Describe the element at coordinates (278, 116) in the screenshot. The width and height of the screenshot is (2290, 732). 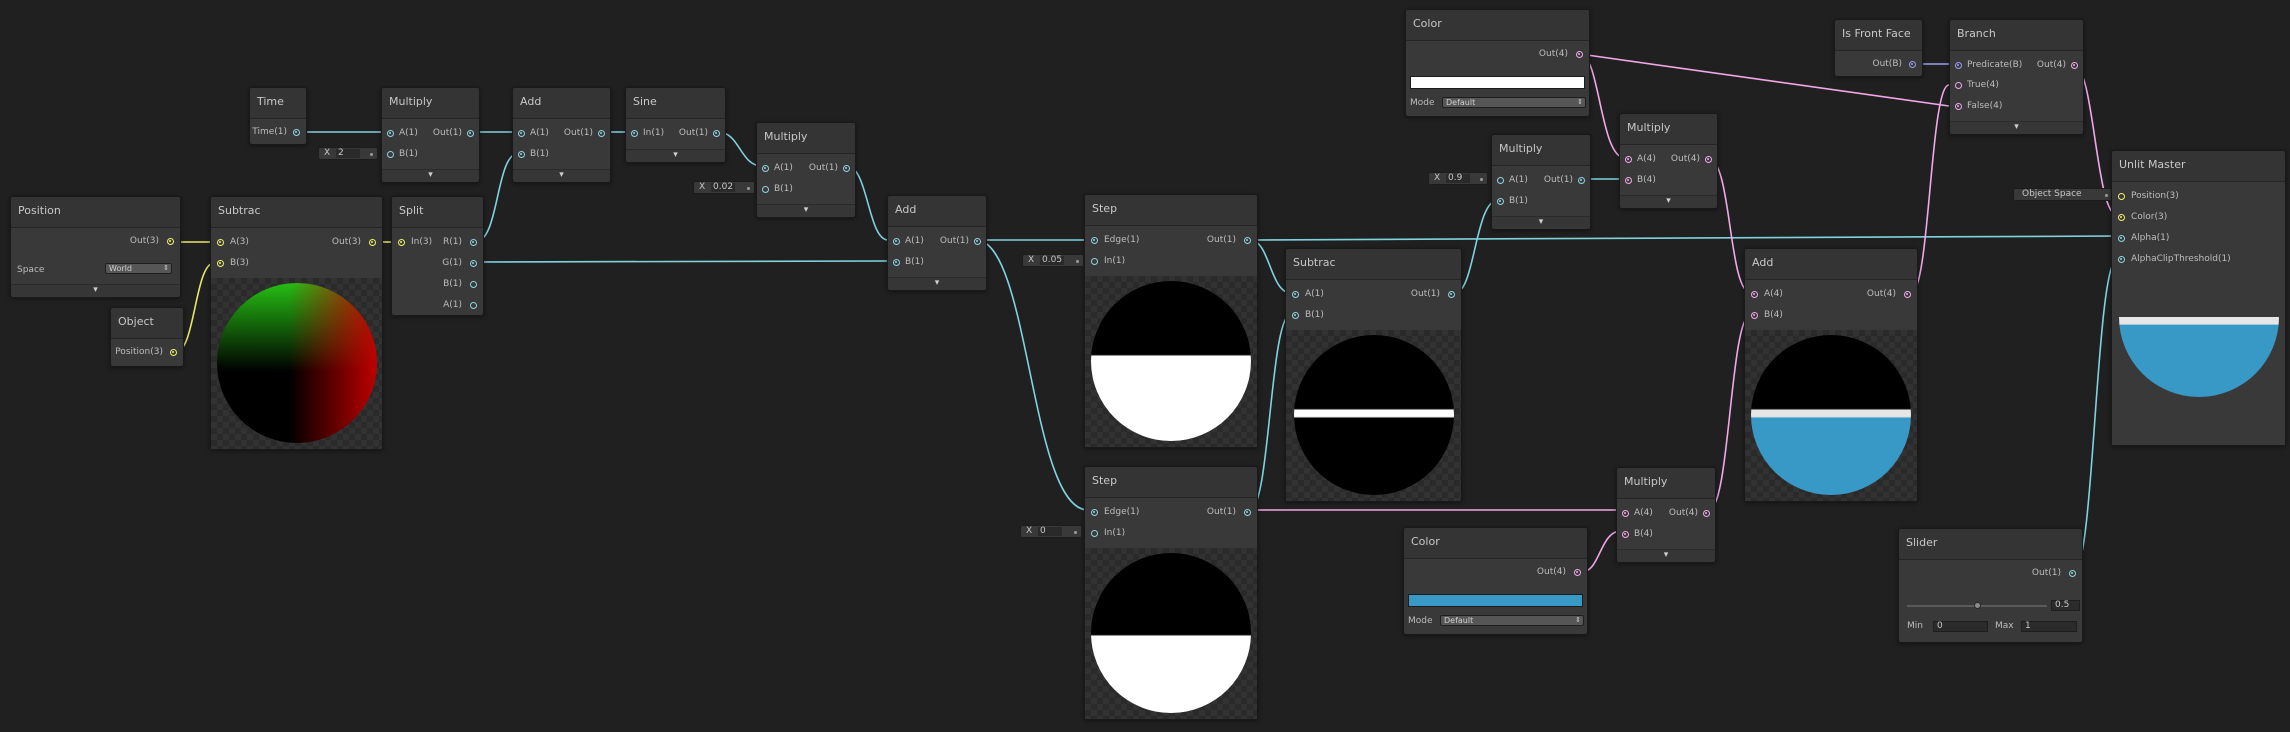
I see `time-node: Time Time(1)` at that location.